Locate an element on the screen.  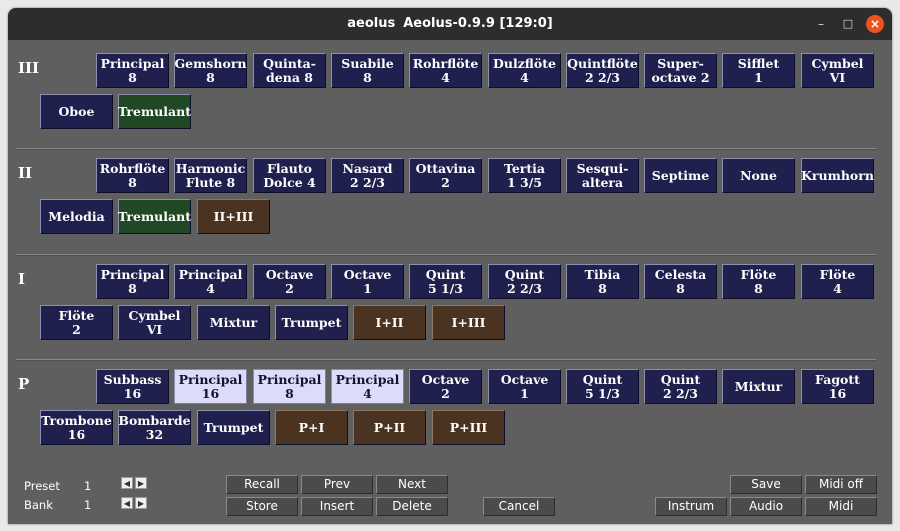
midi-button: Midi is located at coordinates (841, 506).